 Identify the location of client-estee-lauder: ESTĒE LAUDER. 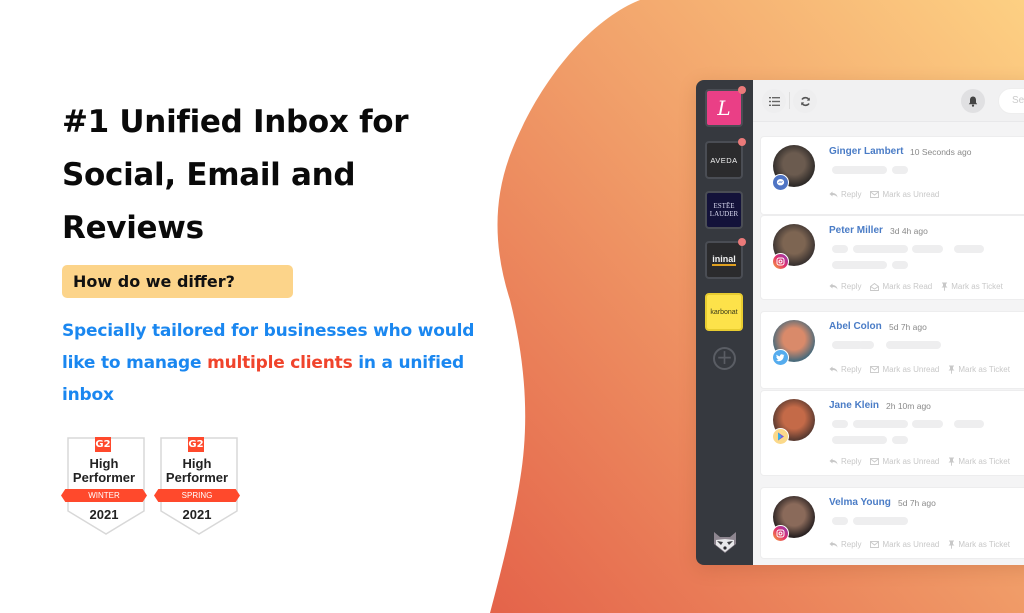
(724, 210).